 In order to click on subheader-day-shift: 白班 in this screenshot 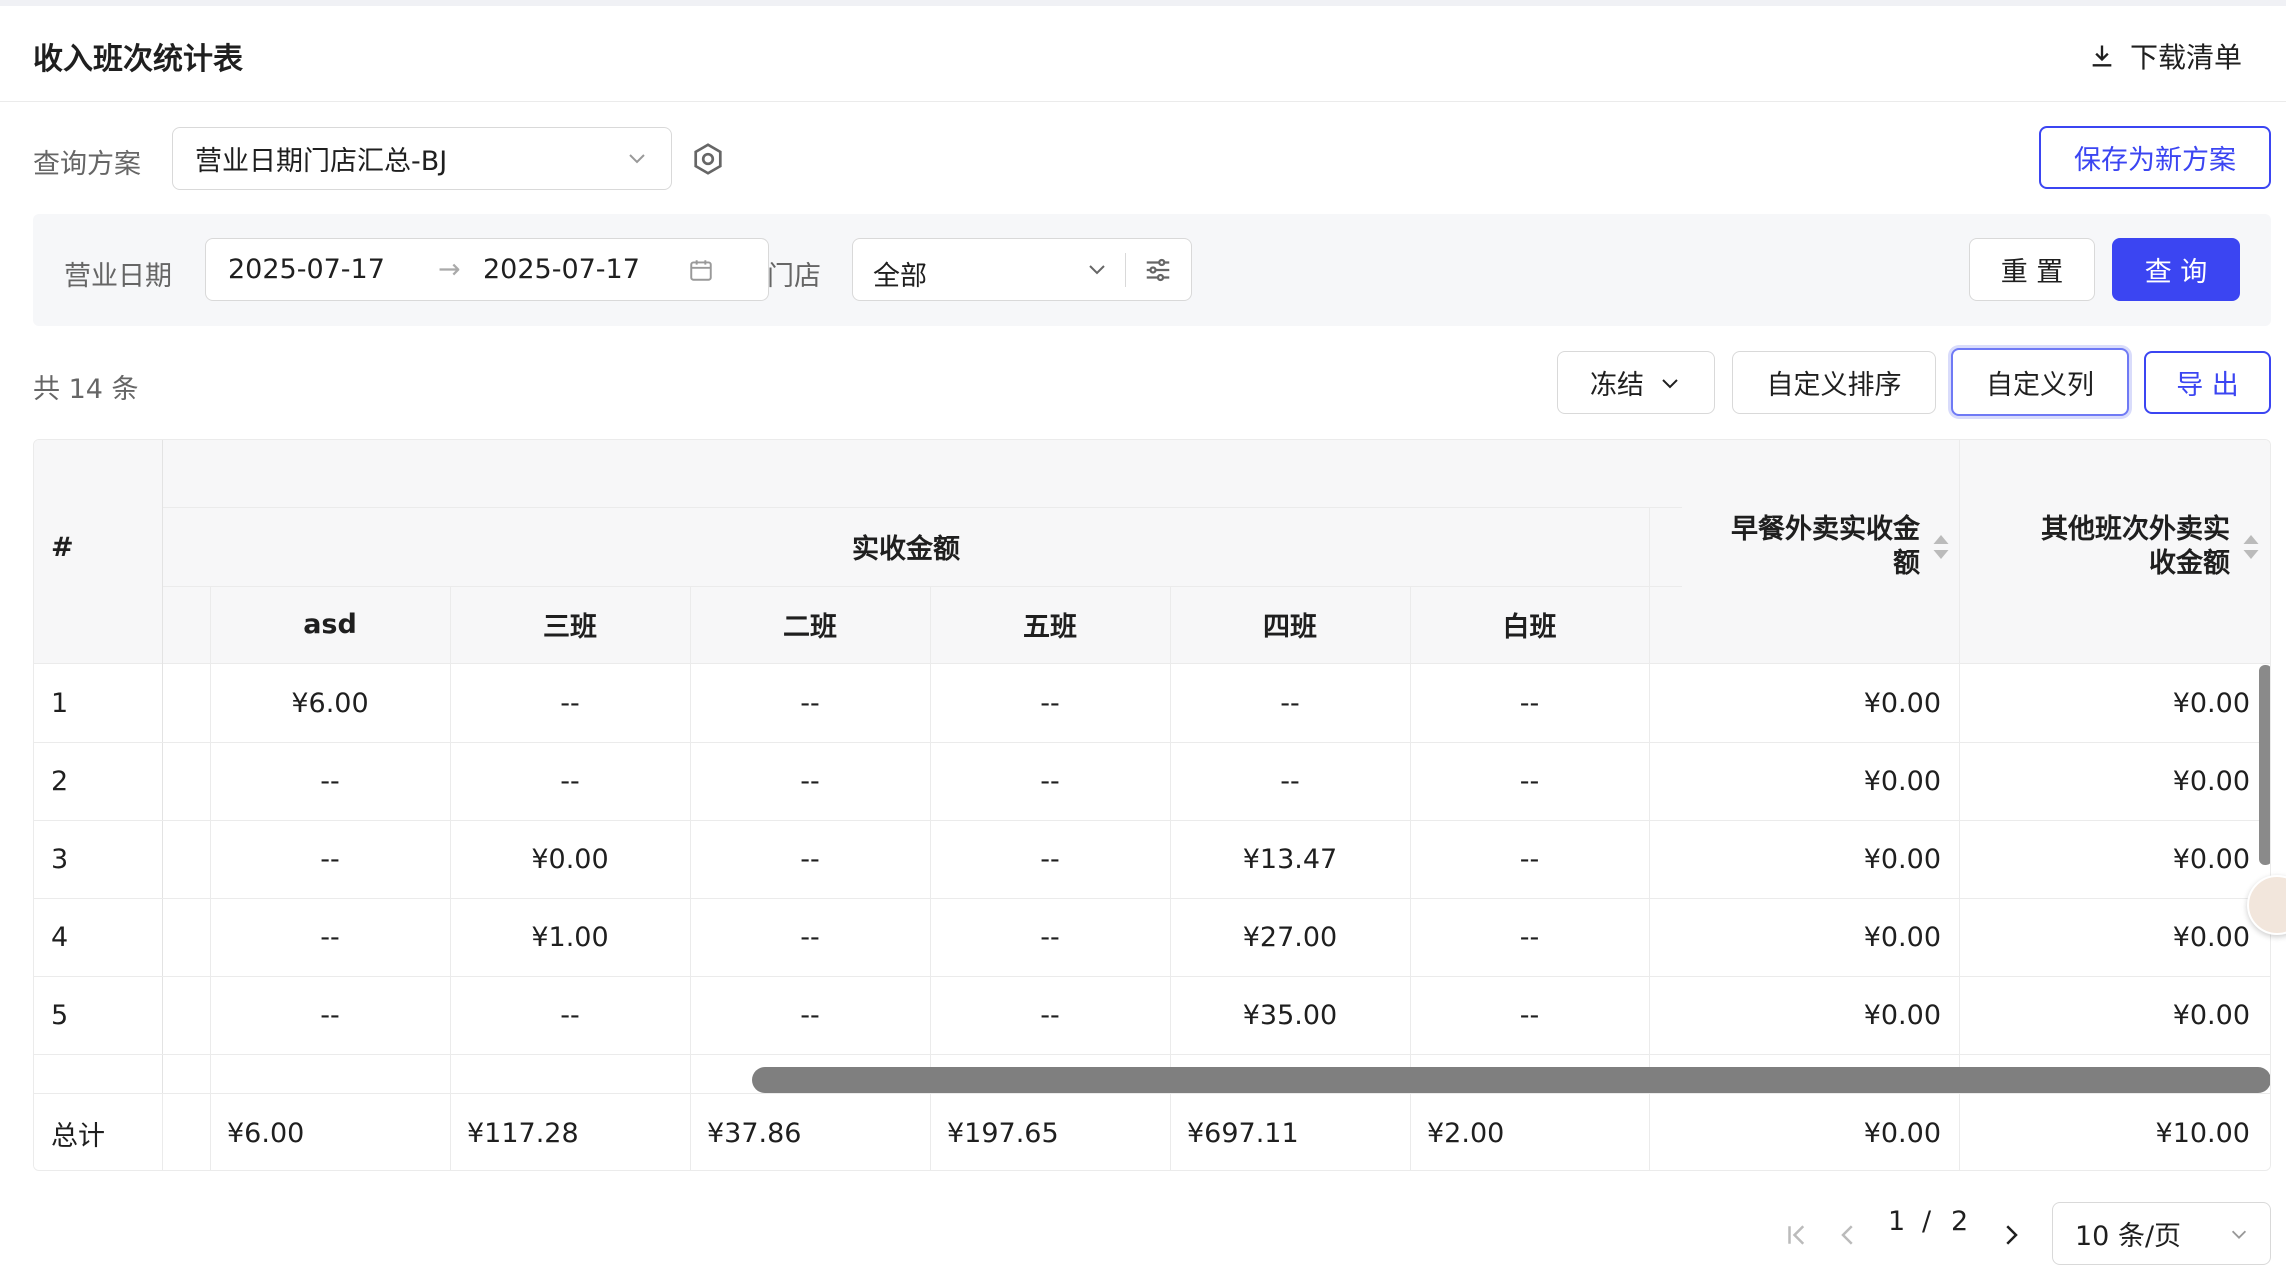, I will do `click(1529, 624)`.